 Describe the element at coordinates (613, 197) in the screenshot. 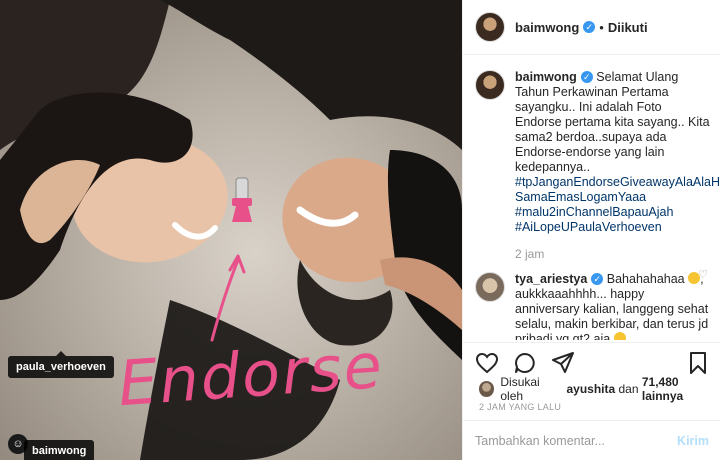

I see `hashtag-link: SamaEmasLogamYaaa` at that location.